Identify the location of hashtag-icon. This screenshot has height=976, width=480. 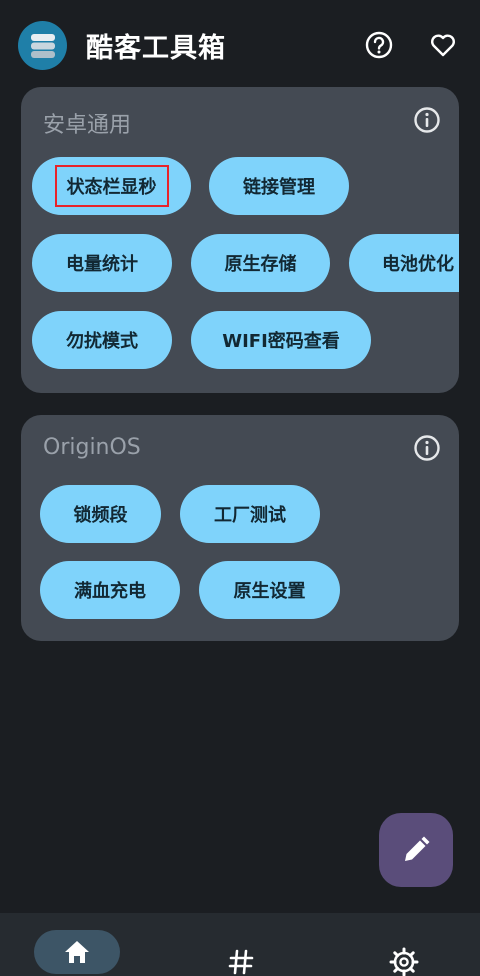
(241, 962).